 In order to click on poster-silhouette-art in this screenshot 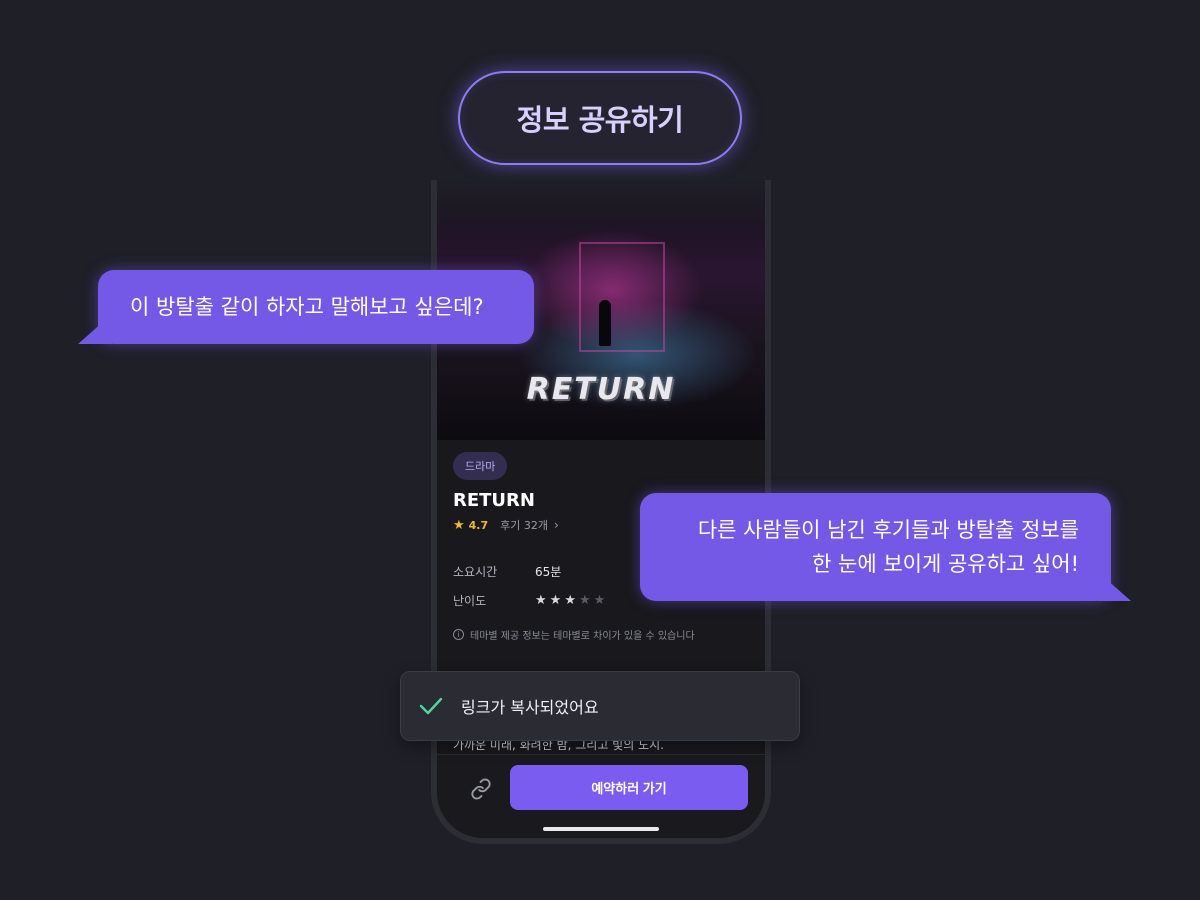, I will do `click(605, 323)`.